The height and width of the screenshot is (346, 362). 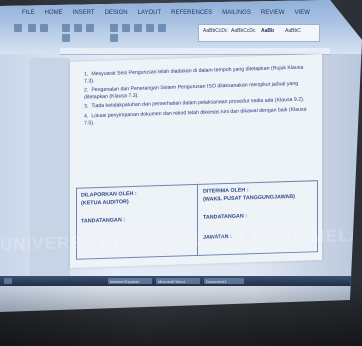 I want to click on ribbon-tab-references: REFERENCES, so click(x=191, y=13).